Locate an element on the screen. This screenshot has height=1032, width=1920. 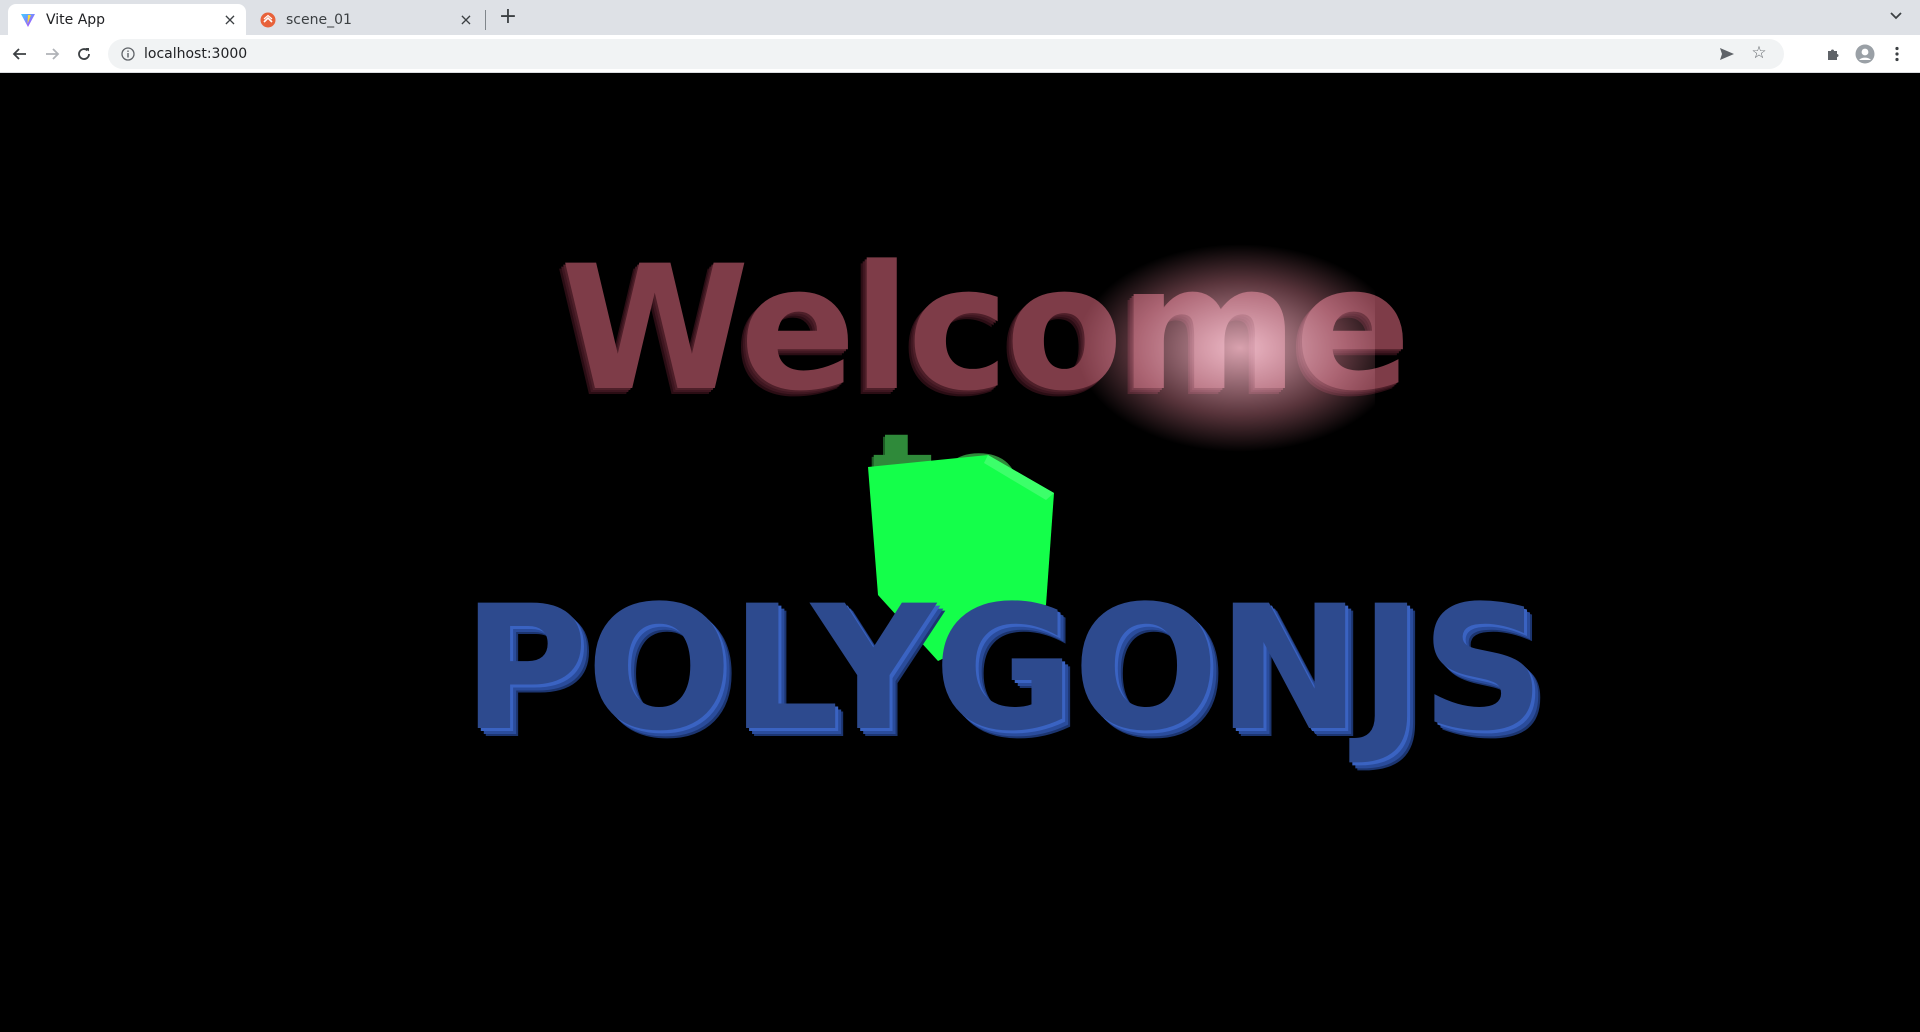
address-bar: localhost:3000 ☆ is located at coordinates (946, 54).